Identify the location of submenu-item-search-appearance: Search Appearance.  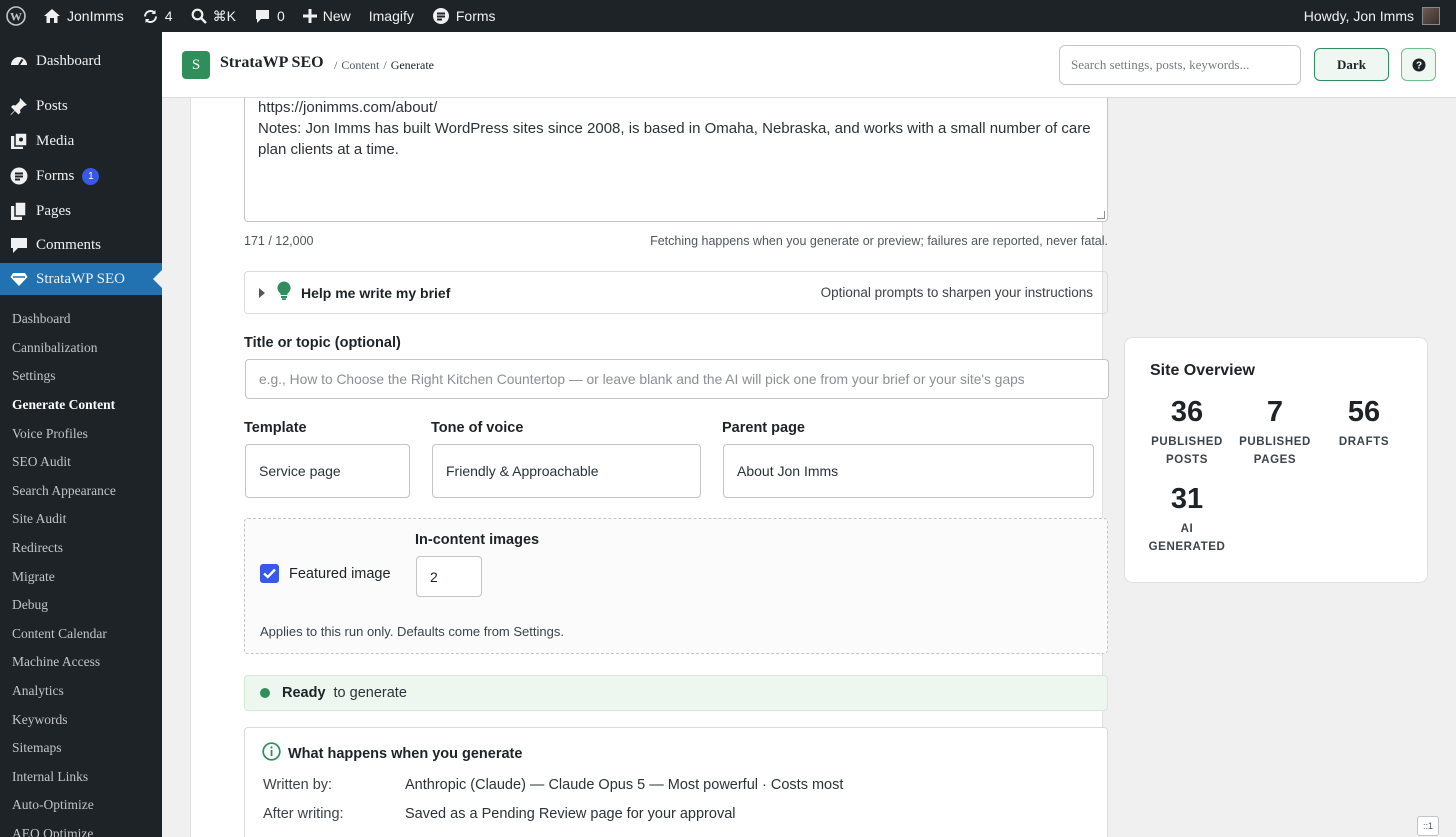
(81, 491).